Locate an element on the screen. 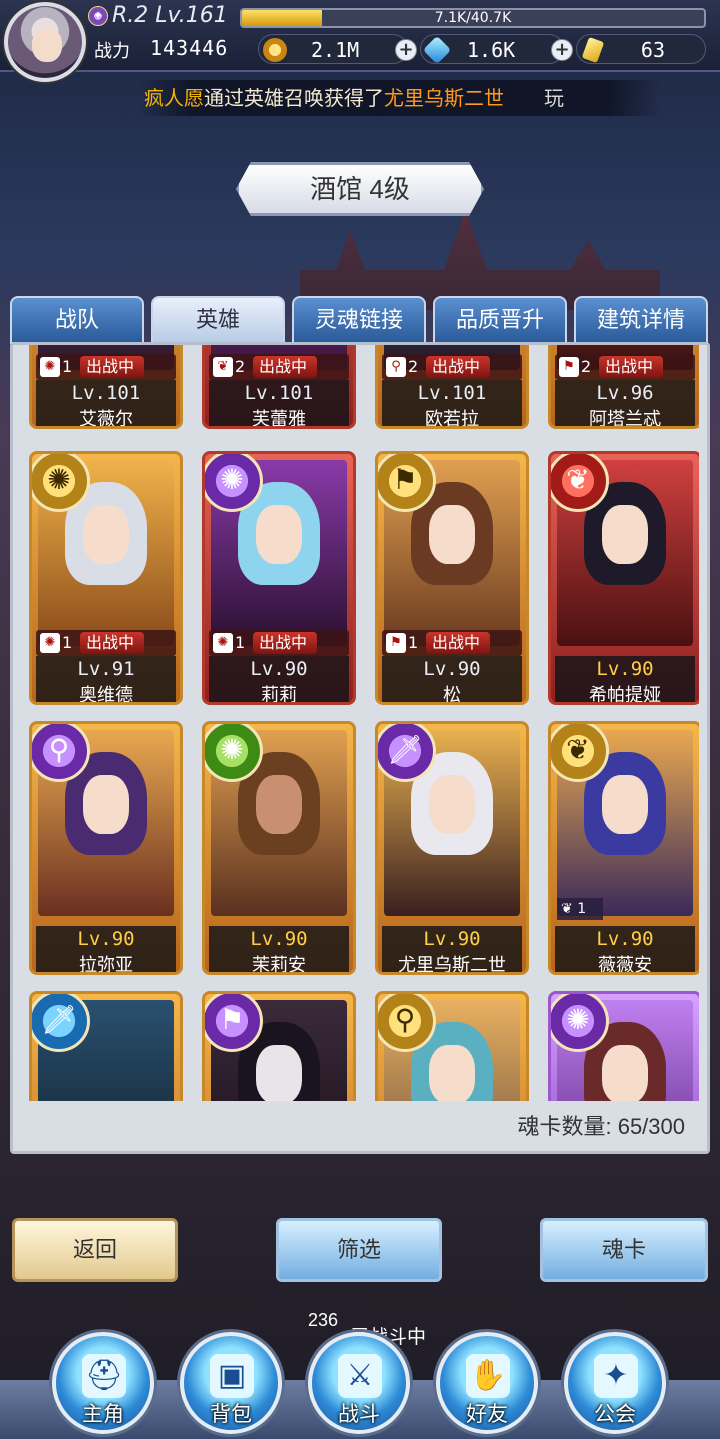 The width and height of the screenshot is (720, 1439). gold-coin-icon is located at coordinates (275, 50).